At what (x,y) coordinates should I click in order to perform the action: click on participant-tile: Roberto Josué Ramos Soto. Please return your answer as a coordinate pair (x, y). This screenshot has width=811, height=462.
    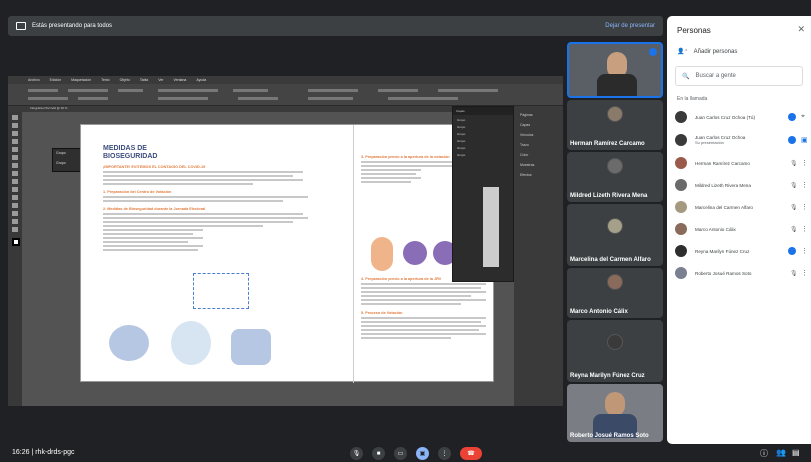
    Looking at the image, I should click on (615, 413).